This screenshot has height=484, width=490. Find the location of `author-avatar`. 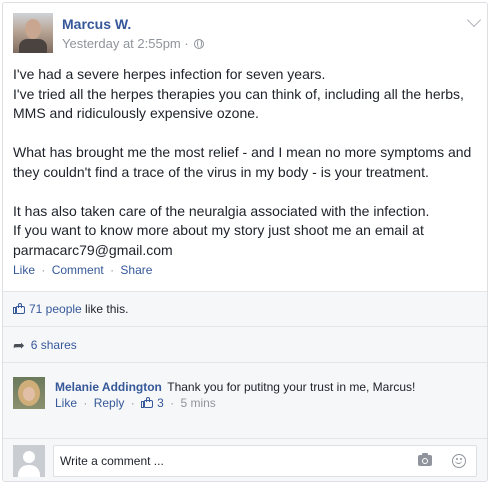

author-avatar is located at coordinates (33, 33).